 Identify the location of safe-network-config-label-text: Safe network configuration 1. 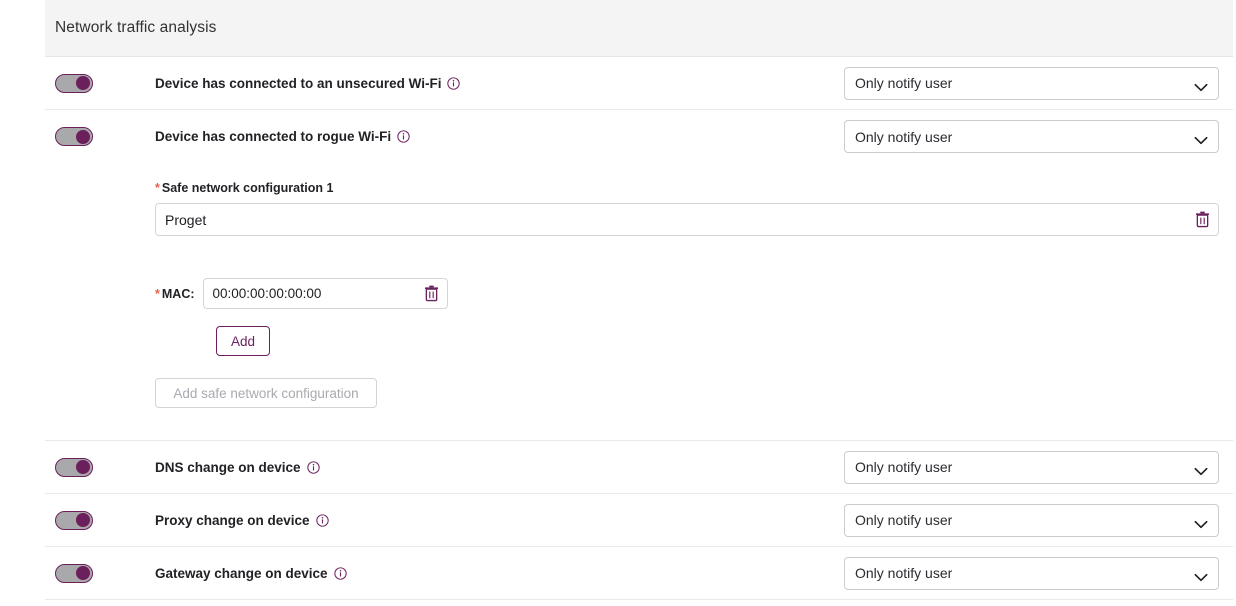
(247, 188).